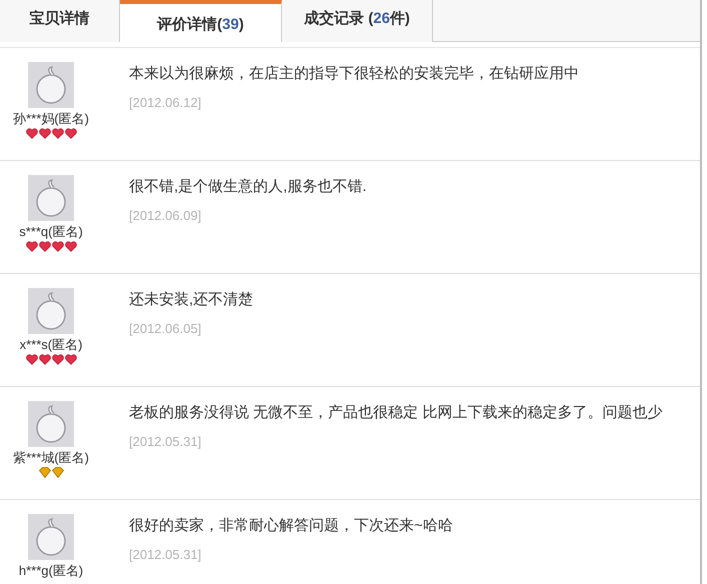 The height and width of the screenshot is (584, 707). I want to click on review-text: 本来以为很麻烦，在店主的指导下很轻松的安装完毕，在钻研应用中, so click(354, 74).